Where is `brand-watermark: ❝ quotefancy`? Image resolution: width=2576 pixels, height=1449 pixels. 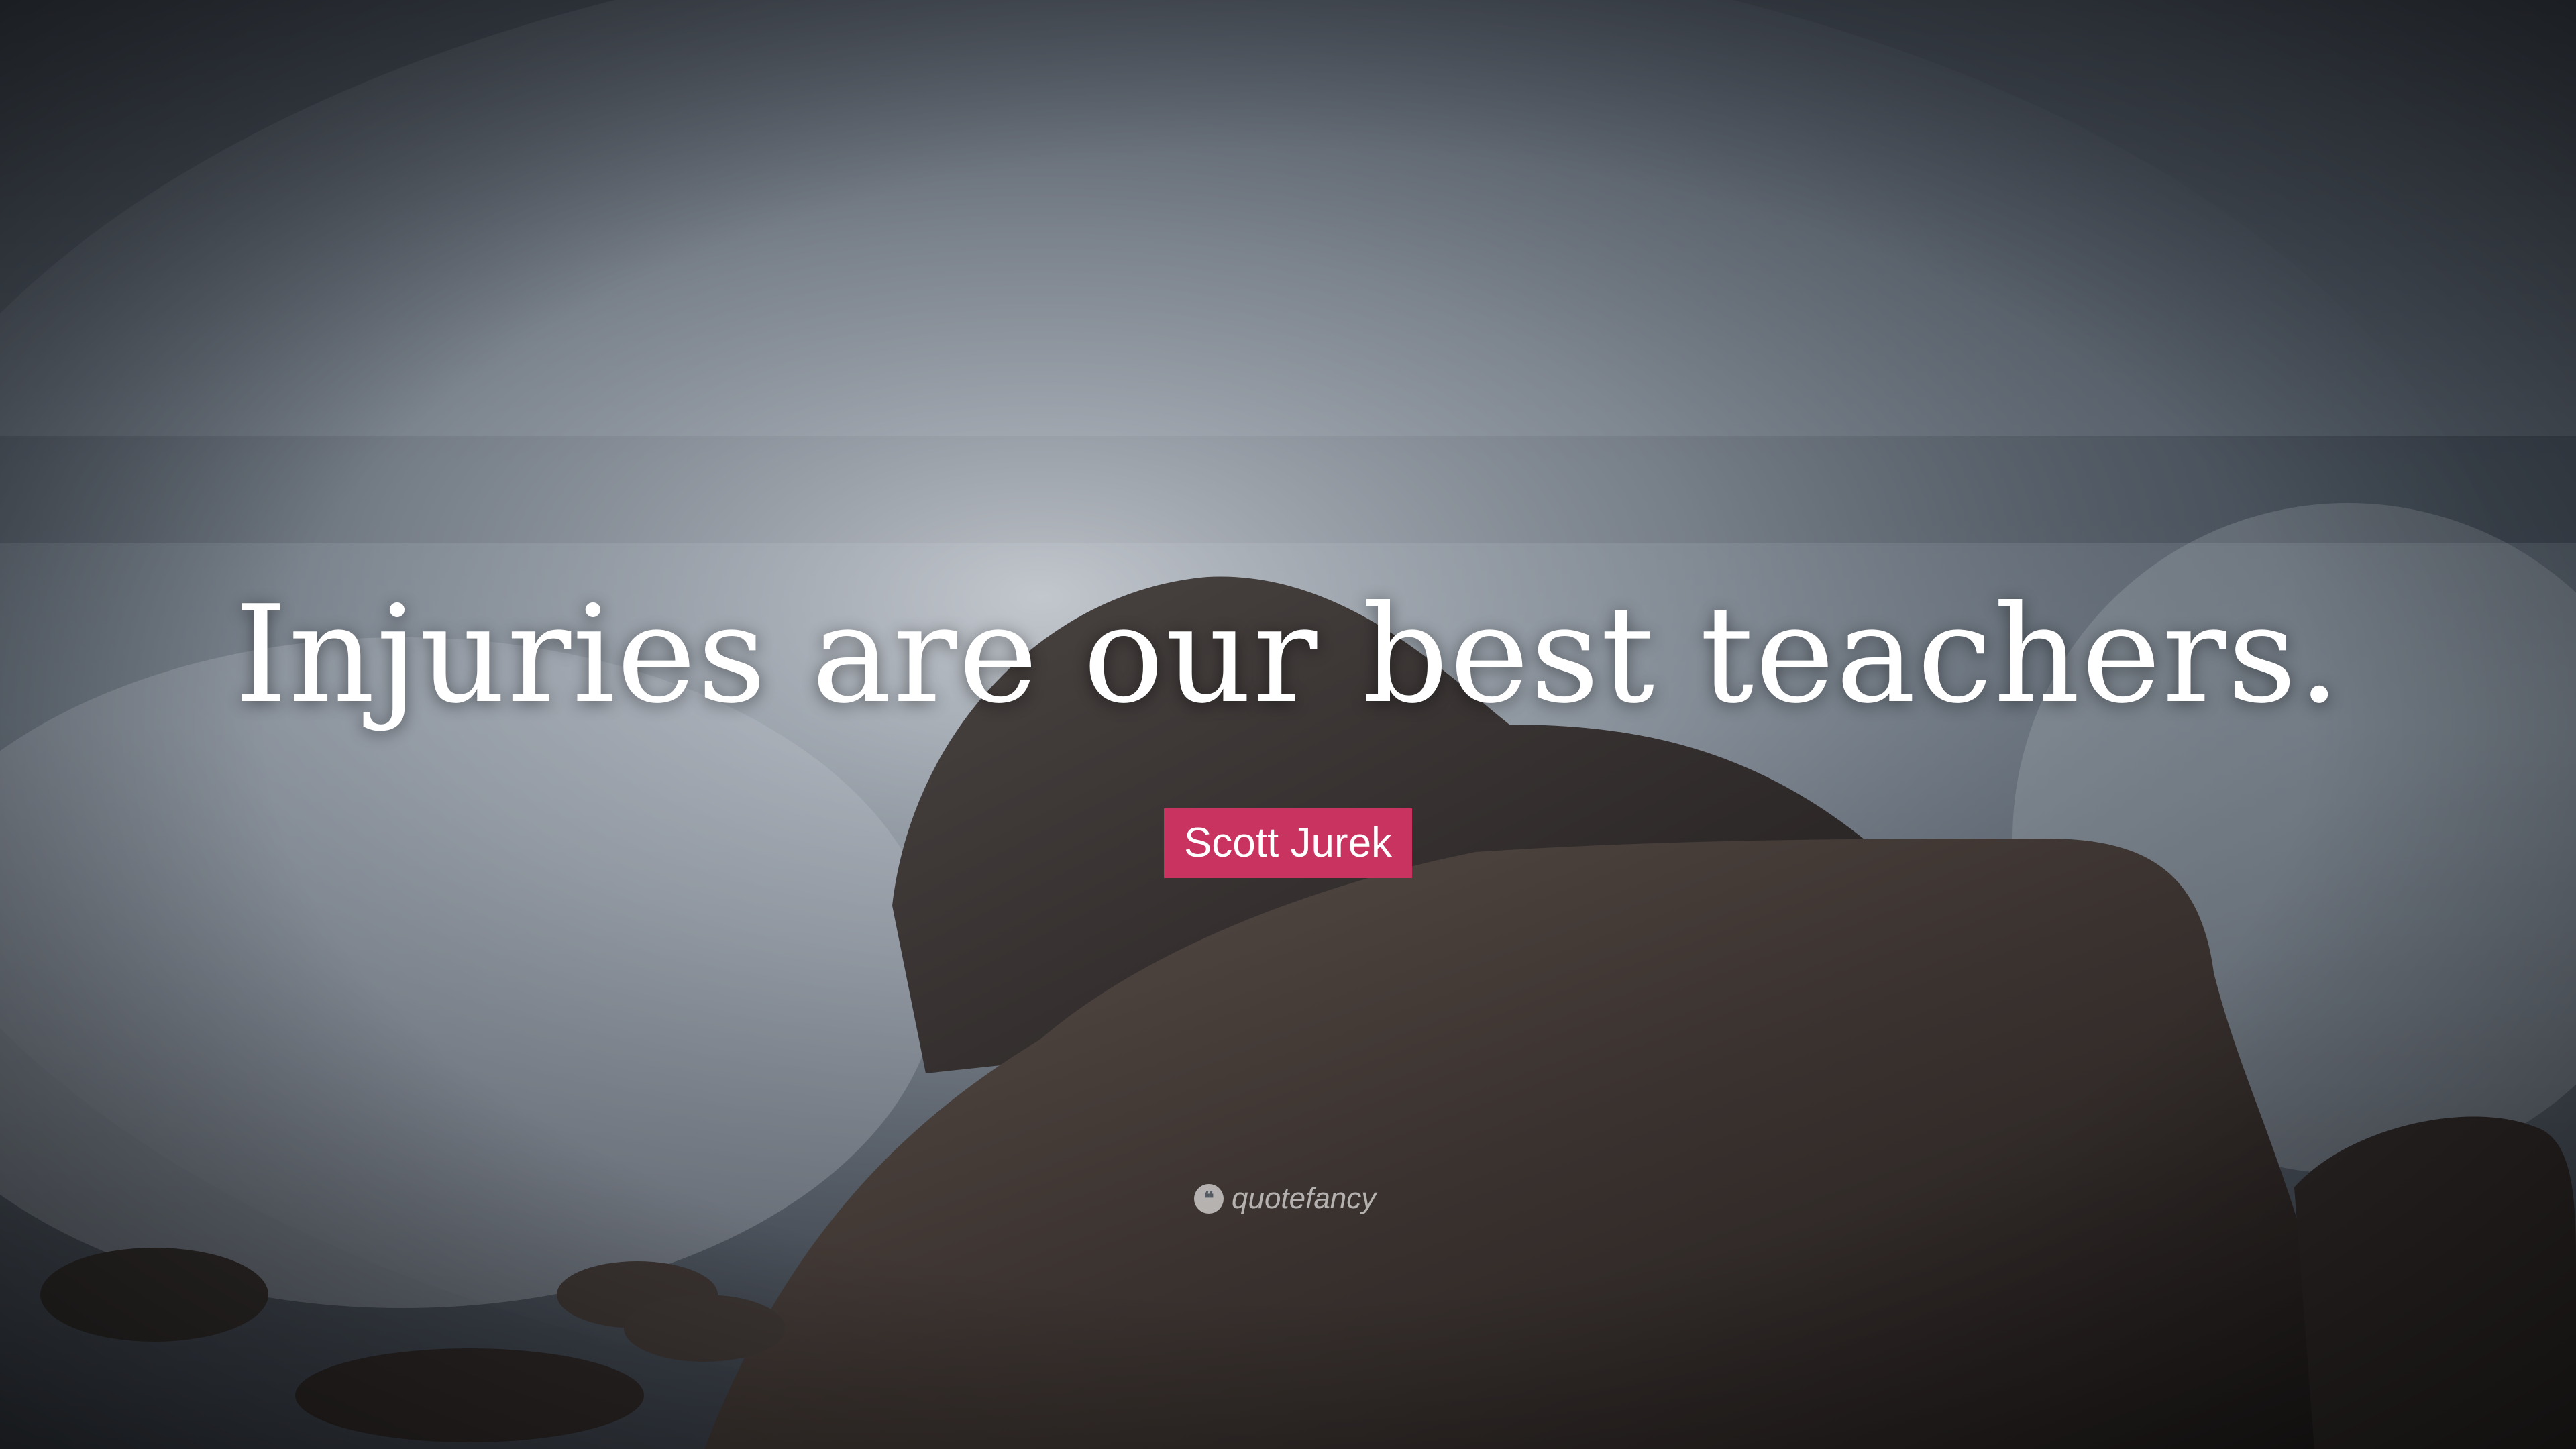
brand-watermark: ❝ quotefancy is located at coordinates (1285, 1199).